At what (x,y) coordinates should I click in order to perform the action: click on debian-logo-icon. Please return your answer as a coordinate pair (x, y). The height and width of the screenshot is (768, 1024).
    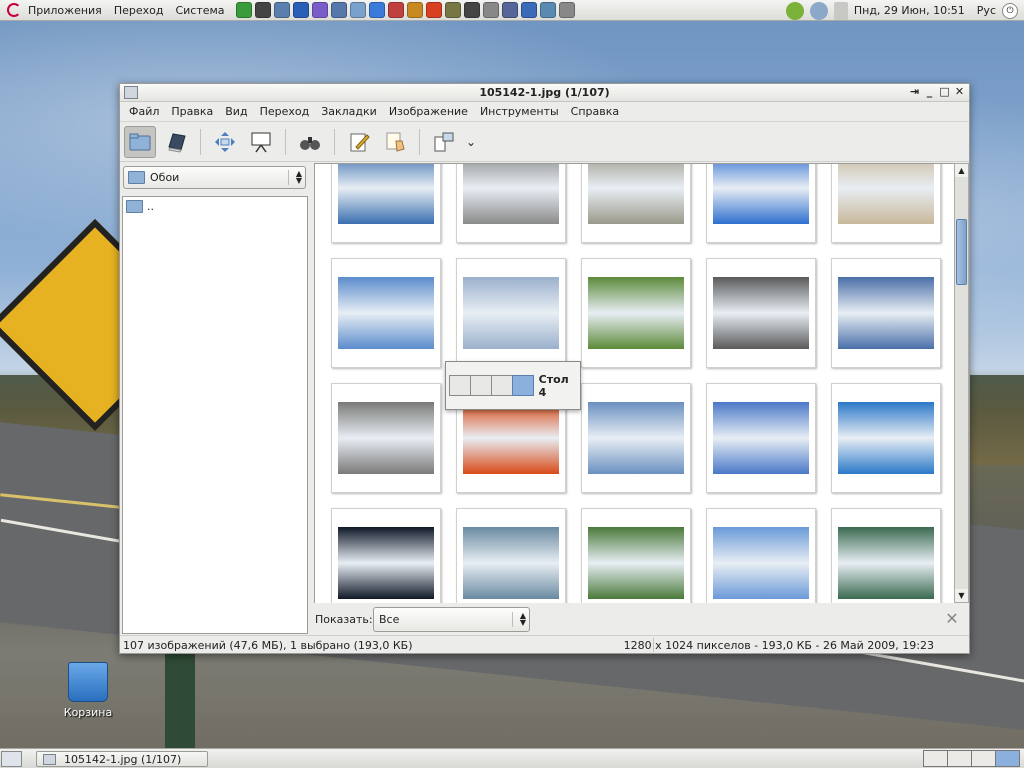
    Looking at the image, I should click on (14, 10).